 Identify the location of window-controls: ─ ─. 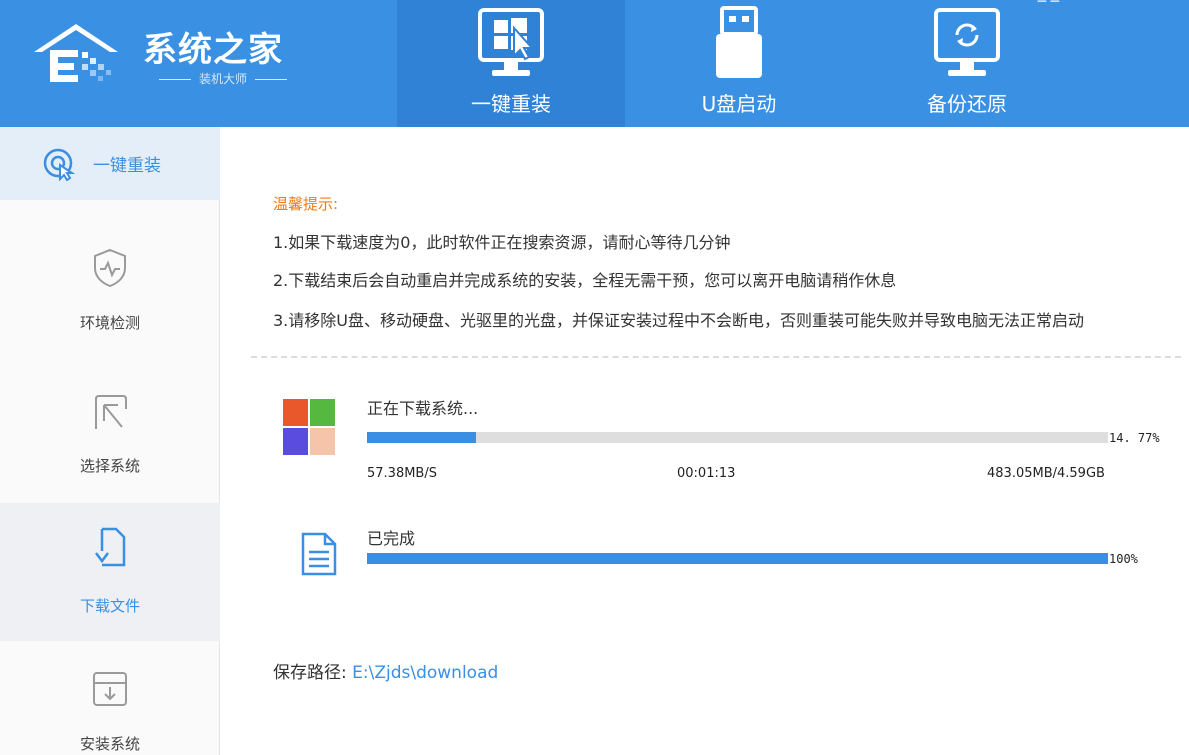
(1048, 5).